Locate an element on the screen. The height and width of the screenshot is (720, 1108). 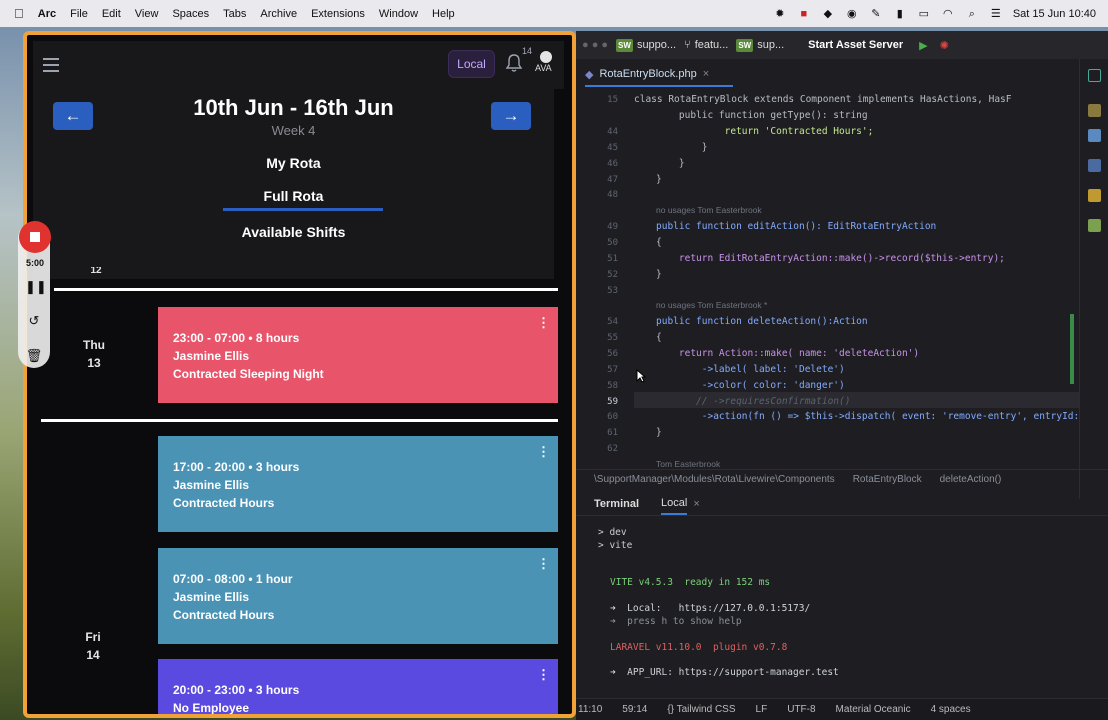
environment-badge: Local is located at coordinates (471, 64).